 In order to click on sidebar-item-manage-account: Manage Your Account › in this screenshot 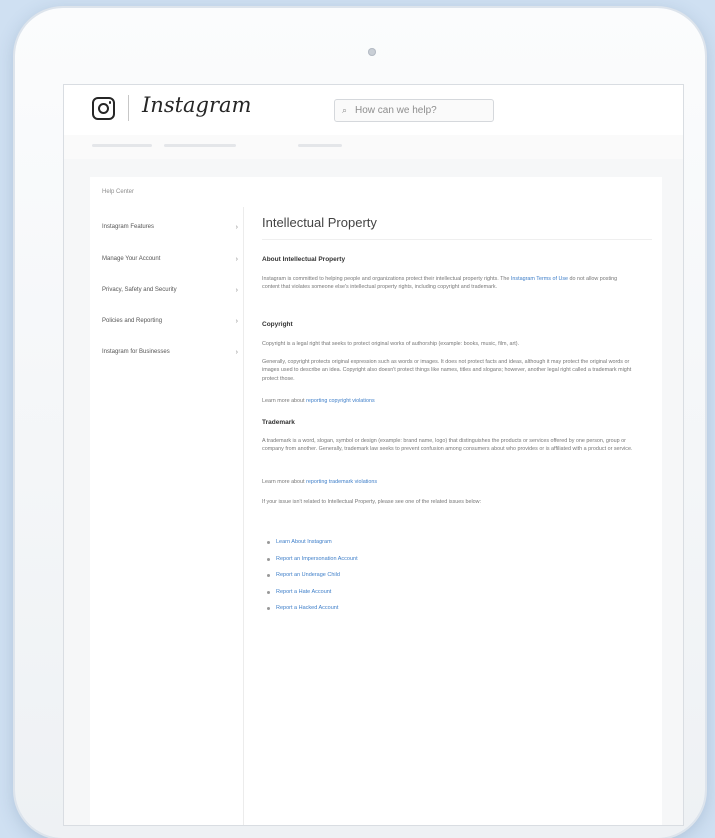, I will do `click(170, 259)`.